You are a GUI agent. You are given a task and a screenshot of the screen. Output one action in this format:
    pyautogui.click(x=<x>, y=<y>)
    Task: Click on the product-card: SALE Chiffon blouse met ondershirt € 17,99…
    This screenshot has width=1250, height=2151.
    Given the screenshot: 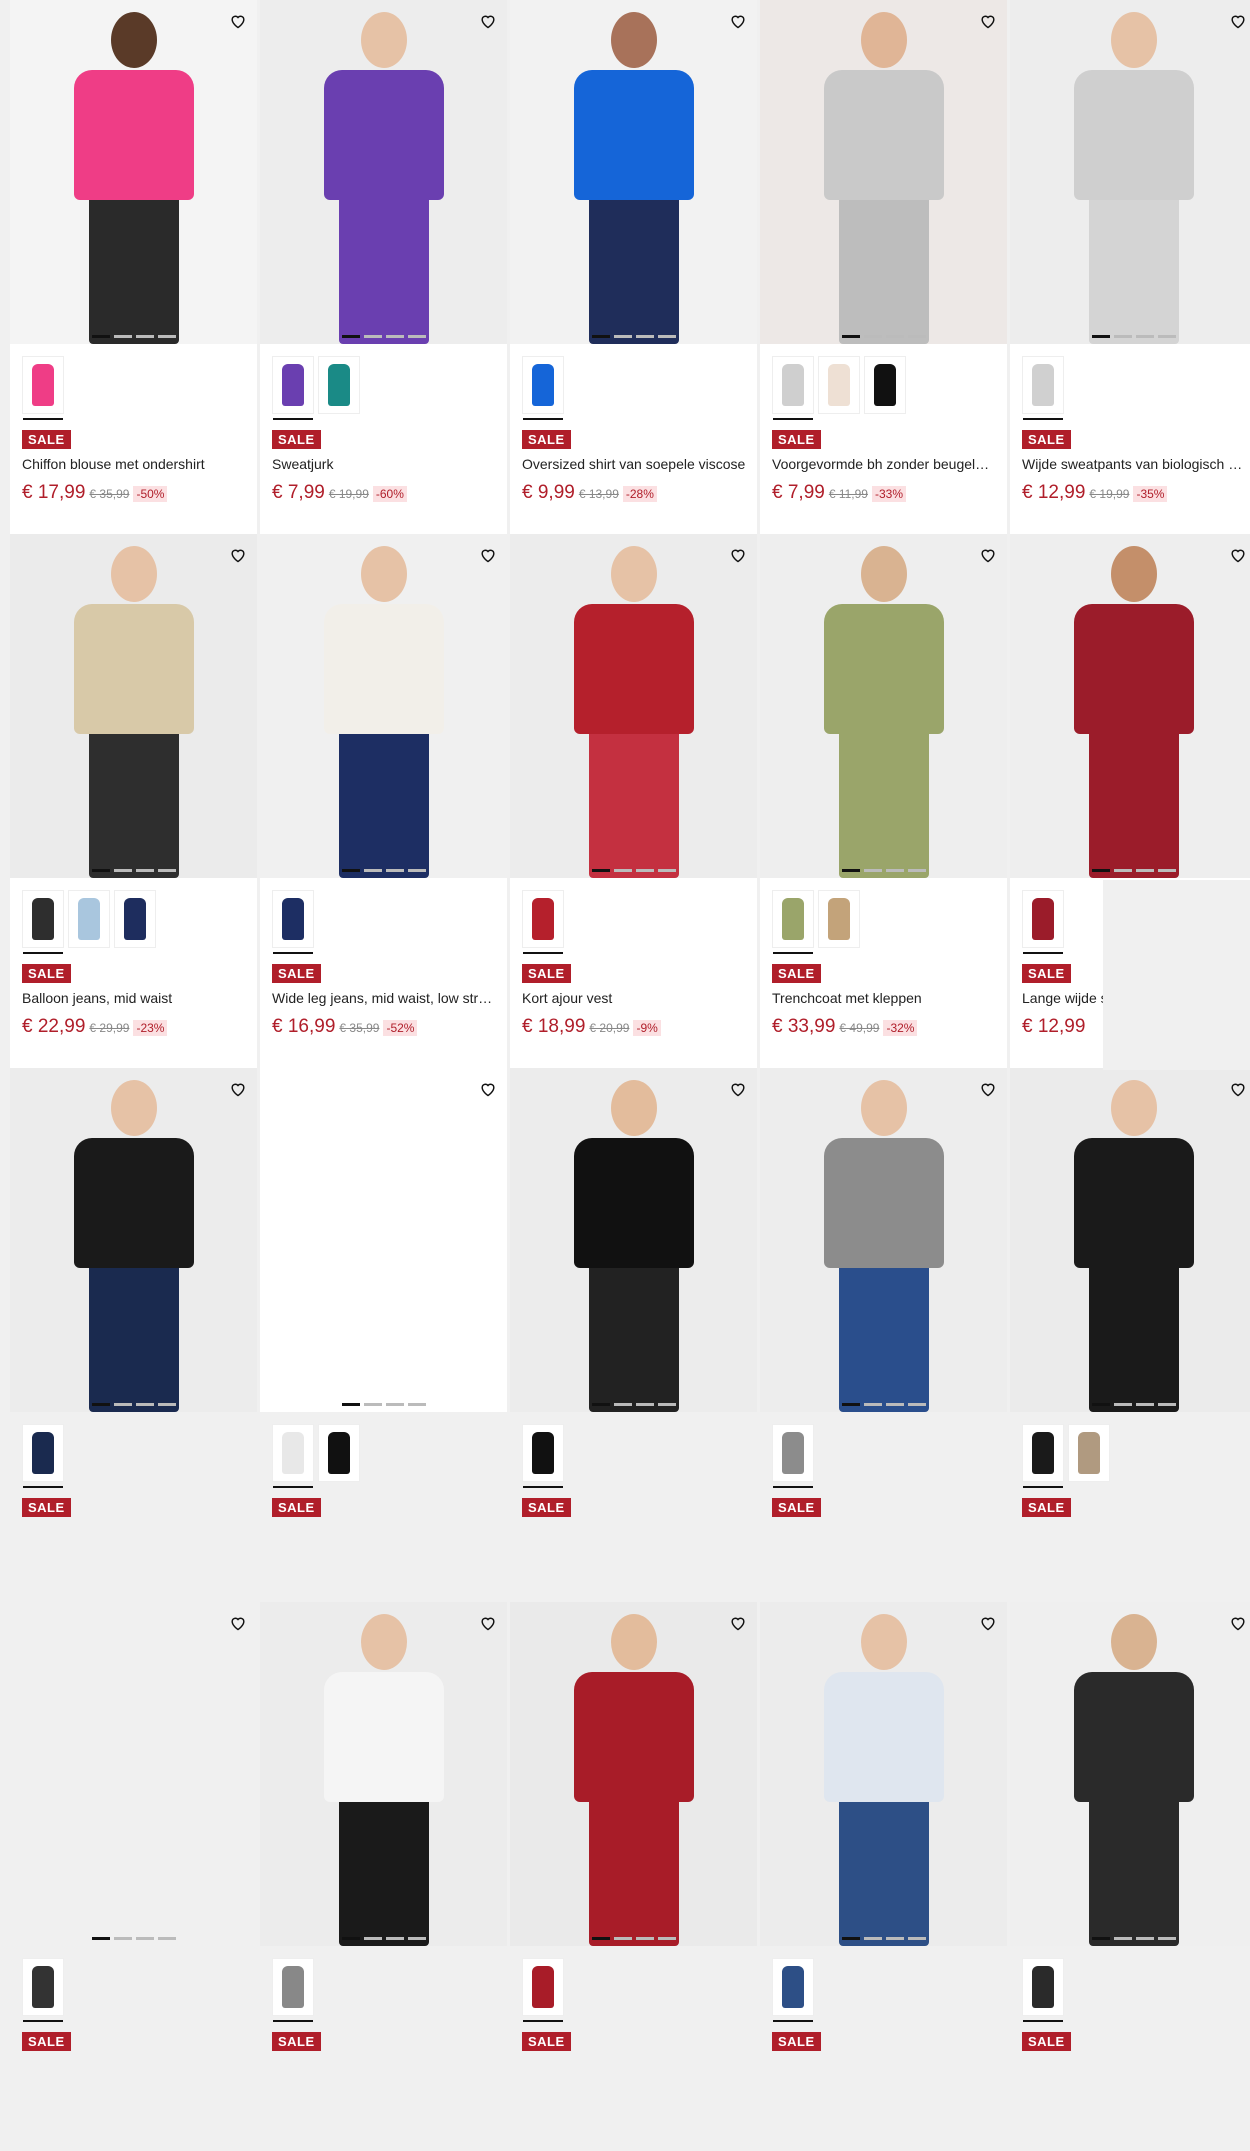 What is the action you would take?
    pyautogui.click(x=133, y=267)
    